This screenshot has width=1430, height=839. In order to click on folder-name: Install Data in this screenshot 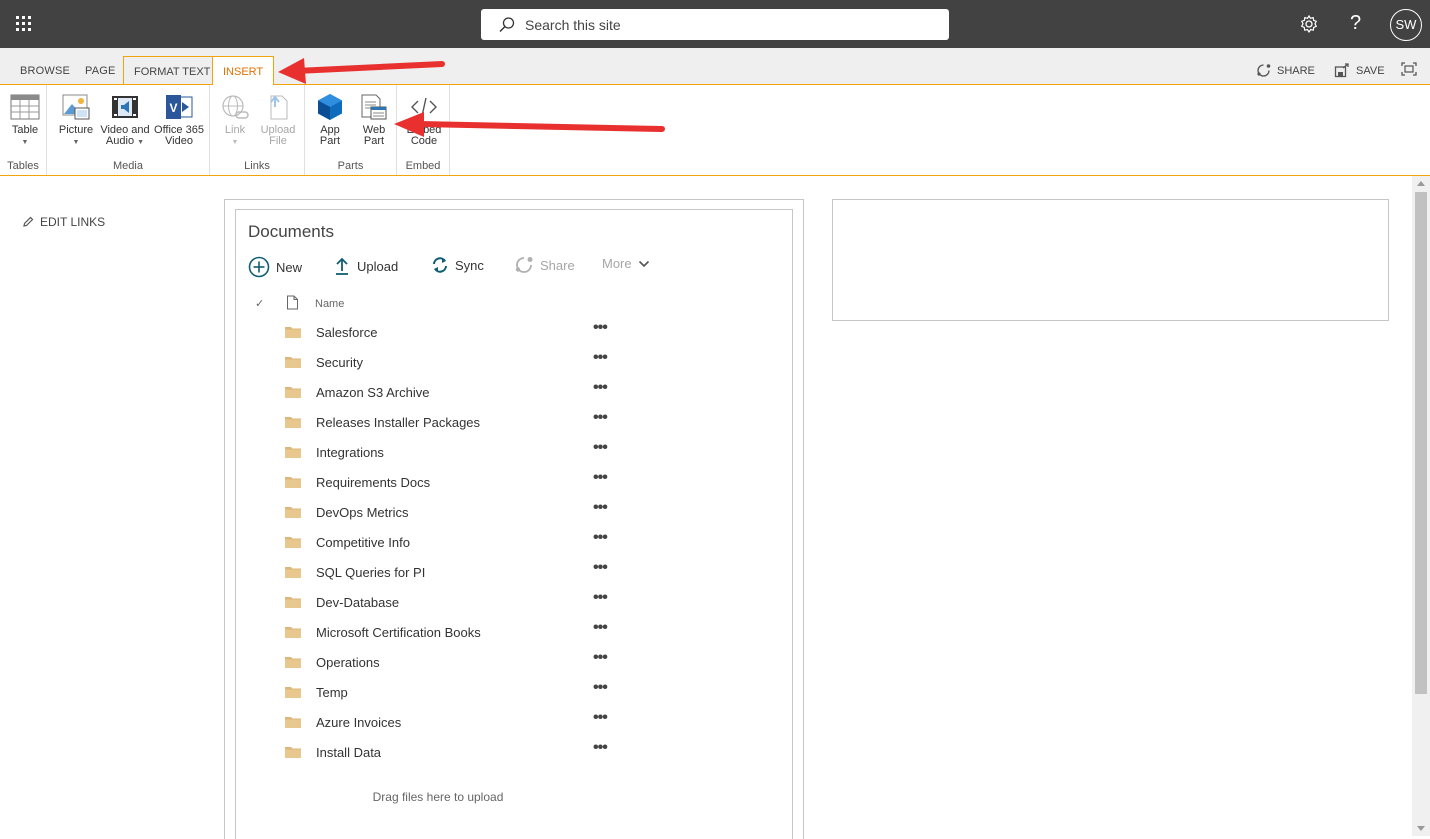, I will do `click(348, 752)`.